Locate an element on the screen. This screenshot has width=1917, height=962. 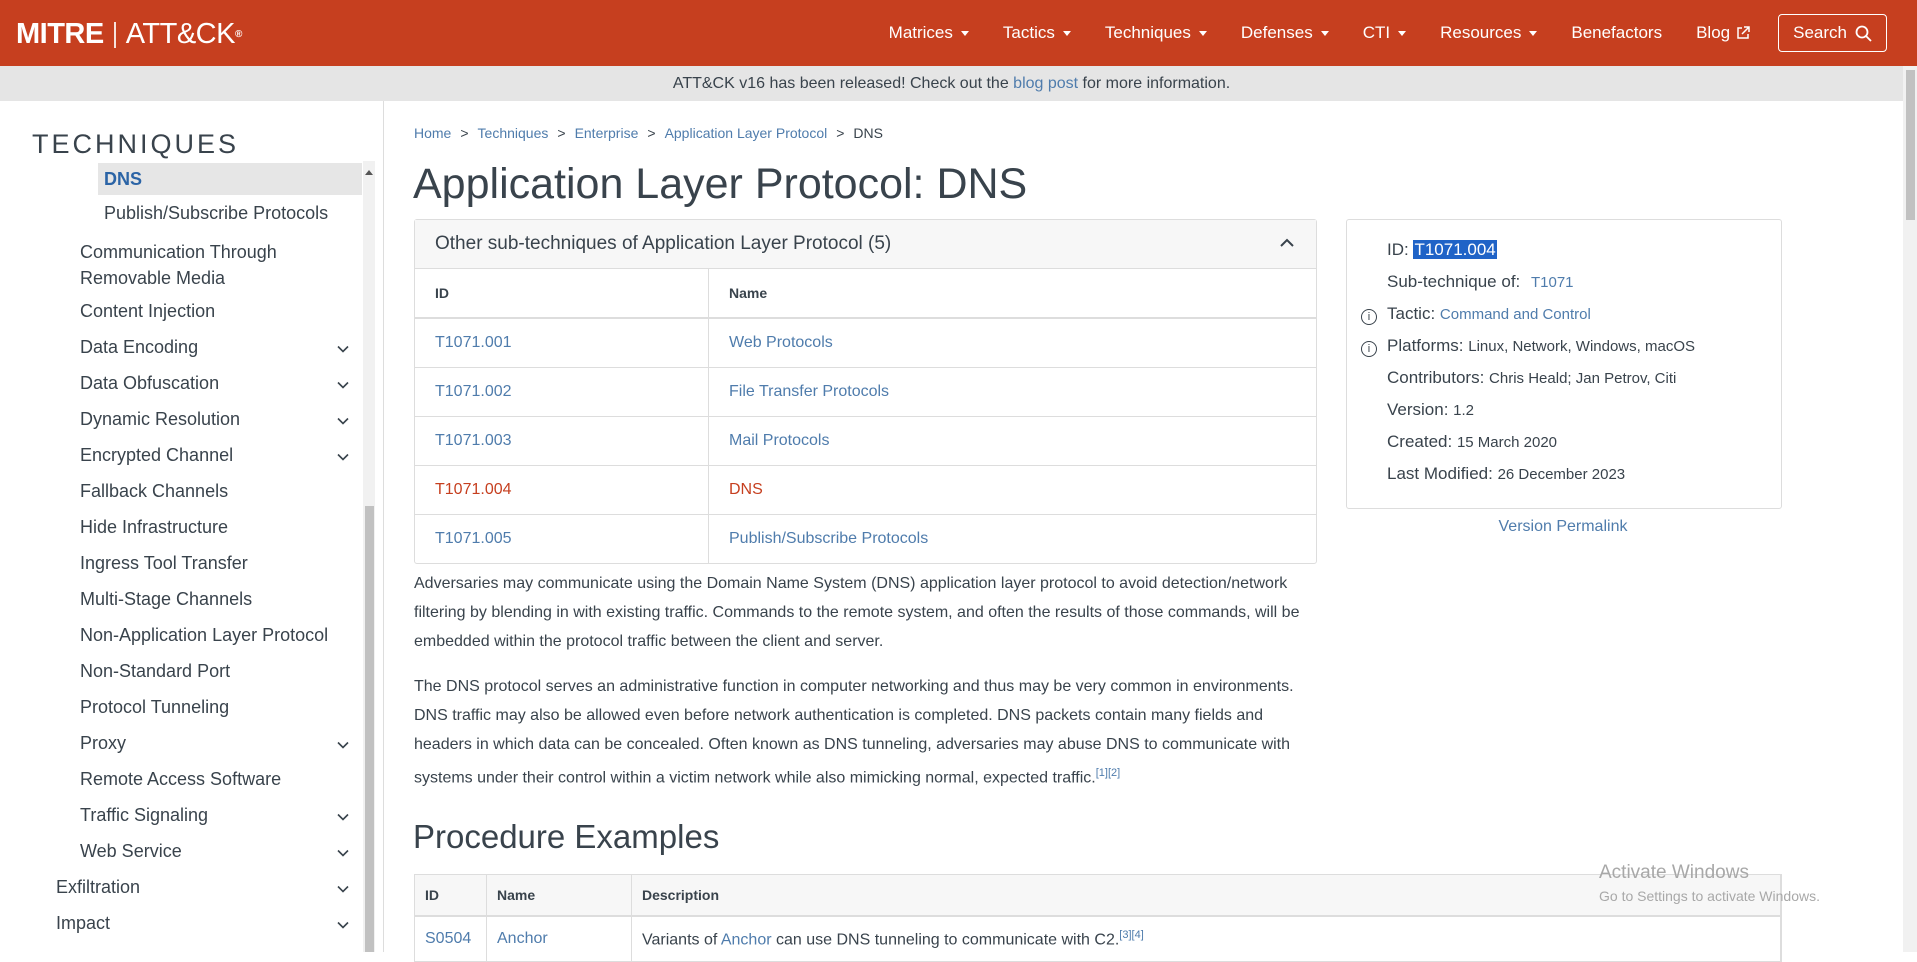
software-inline-link: Anchor is located at coordinates (746, 939).